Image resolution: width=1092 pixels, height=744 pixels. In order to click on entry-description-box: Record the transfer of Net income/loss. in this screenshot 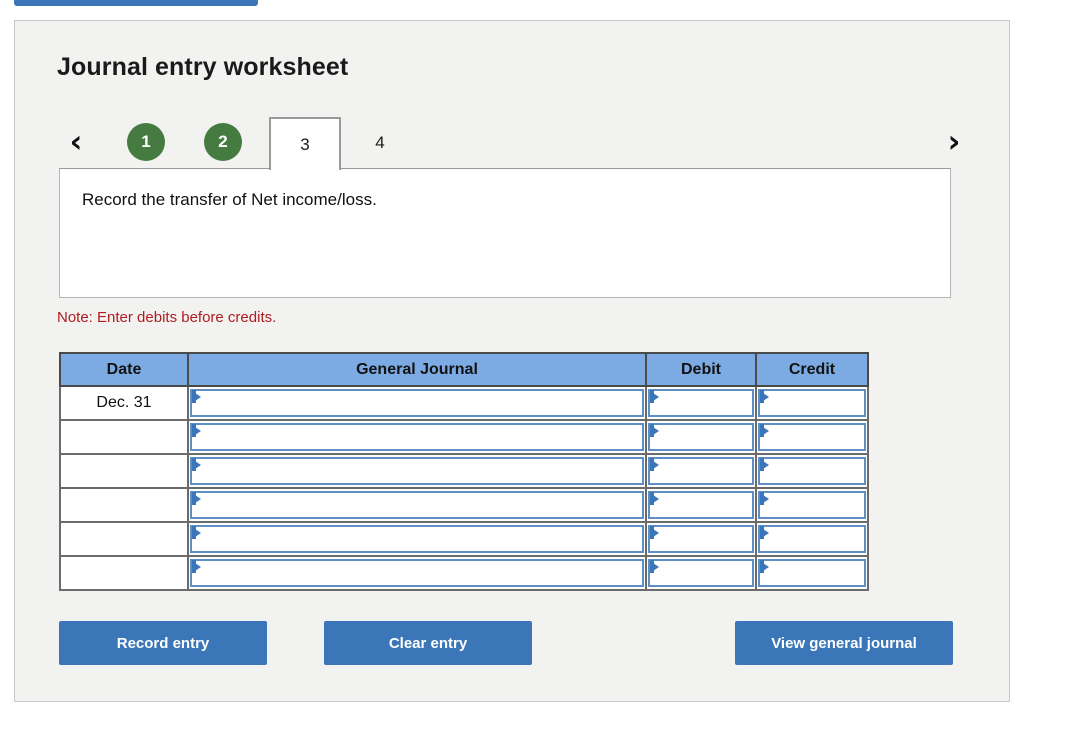, I will do `click(505, 233)`.